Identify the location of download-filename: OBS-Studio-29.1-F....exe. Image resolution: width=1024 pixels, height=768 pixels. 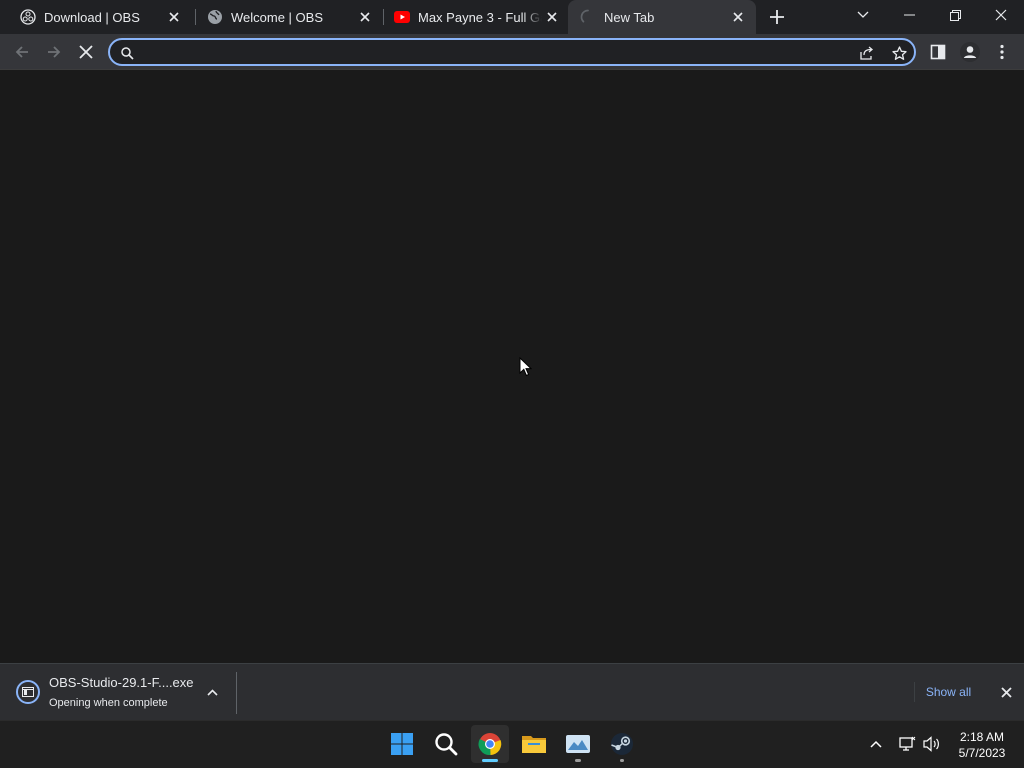
(121, 682).